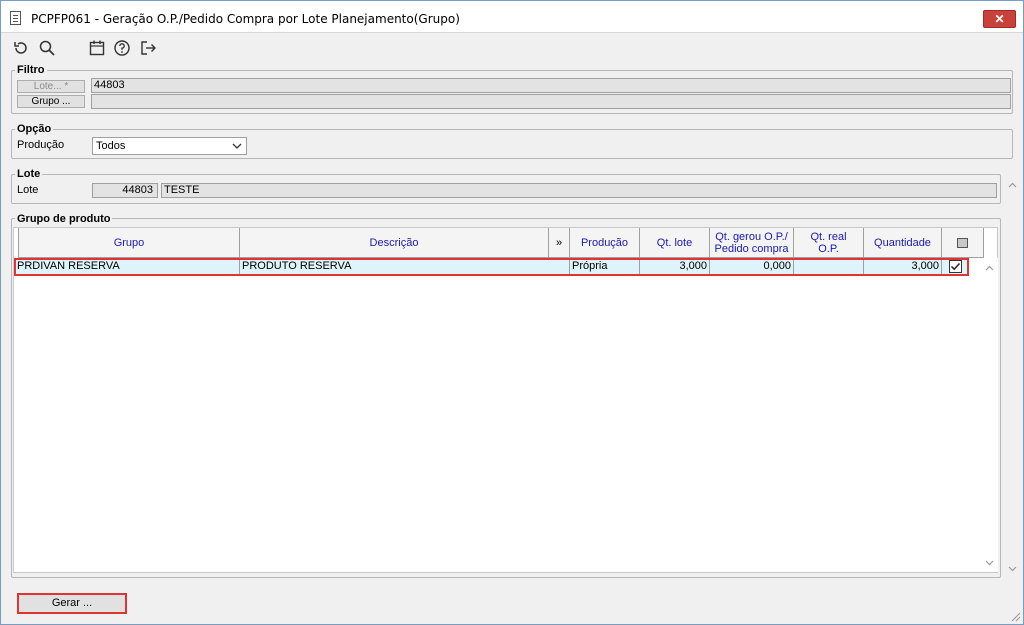 This screenshot has height=625, width=1024. Describe the element at coordinates (751, 248) in the screenshot. I see `qt-gerou-header-line2: Pedido compra` at that location.